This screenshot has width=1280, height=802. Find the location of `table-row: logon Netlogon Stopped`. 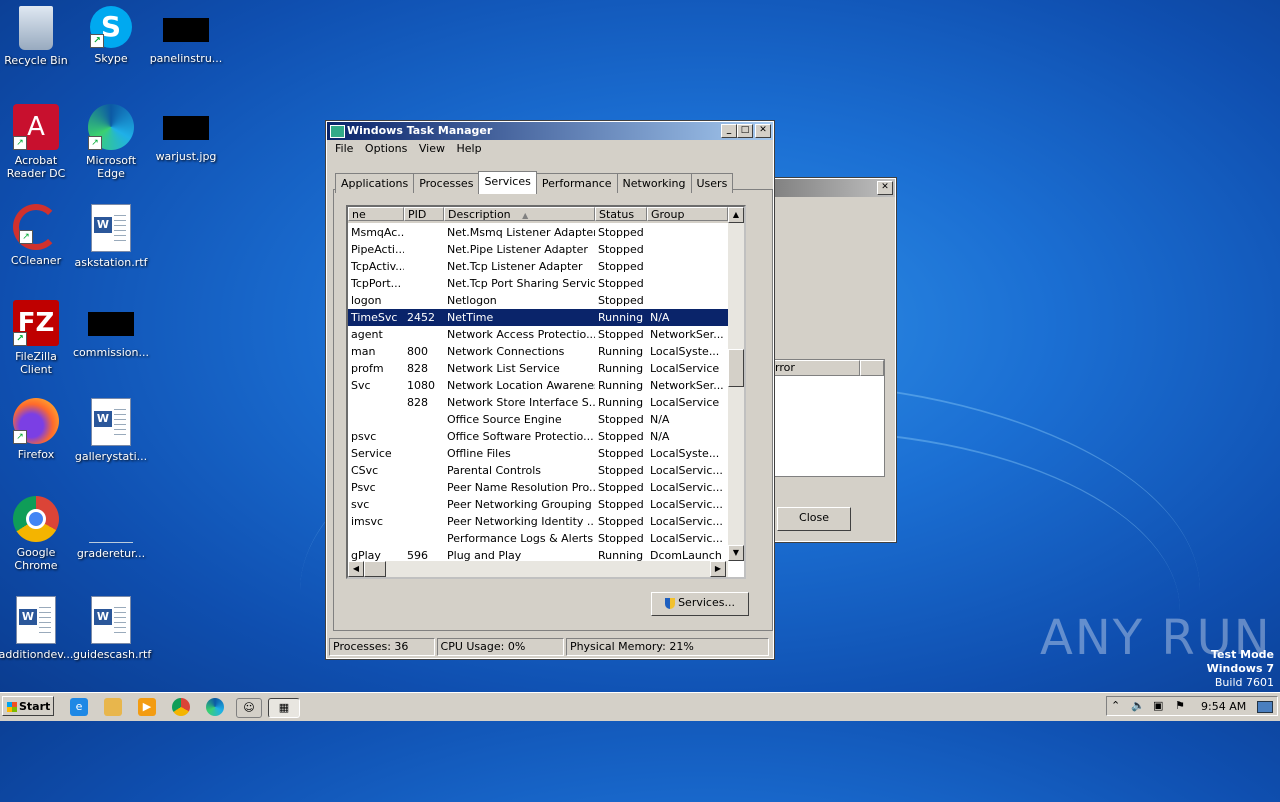

table-row: logon Netlogon Stopped is located at coordinates (538, 300).